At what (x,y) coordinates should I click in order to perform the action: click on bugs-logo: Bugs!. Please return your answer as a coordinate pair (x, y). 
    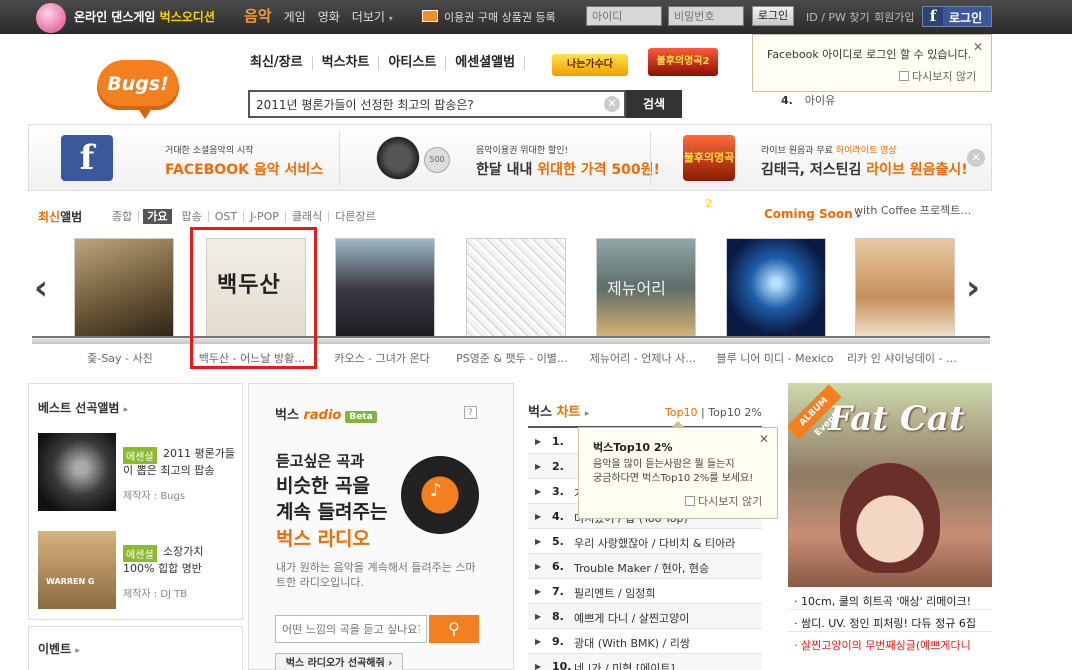
    Looking at the image, I should click on (138, 89).